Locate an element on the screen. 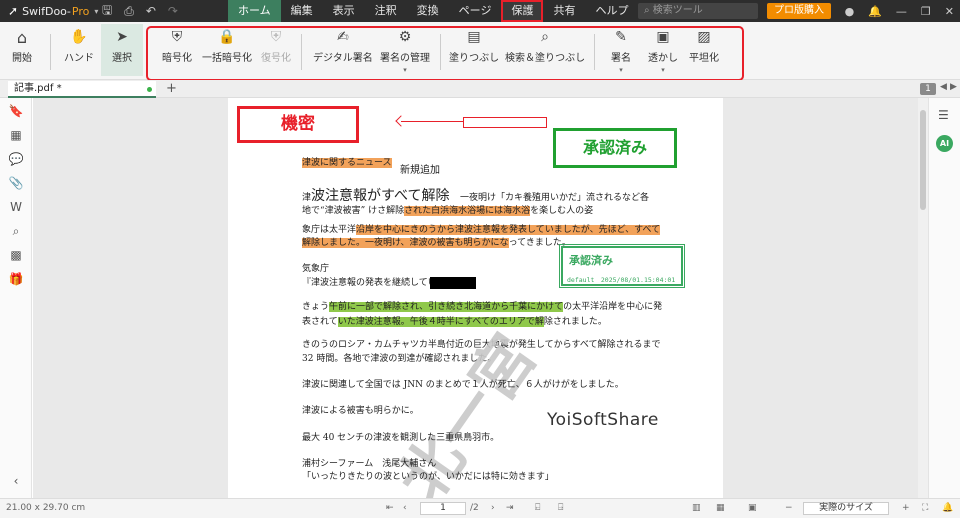  search-icon: ⌕ is located at coordinates (16, 231).